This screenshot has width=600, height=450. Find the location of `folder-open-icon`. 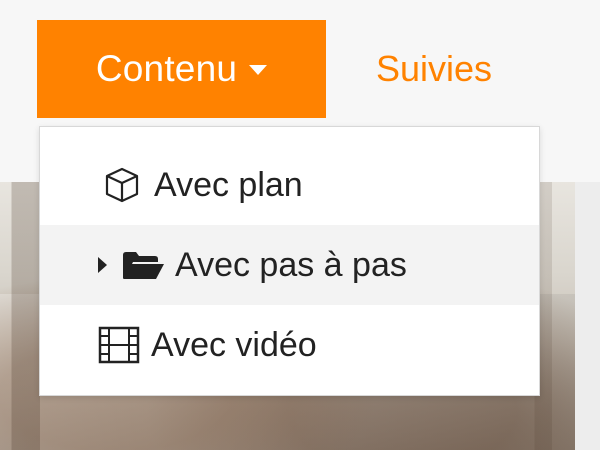

folder-open-icon is located at coordinates (143, 265).